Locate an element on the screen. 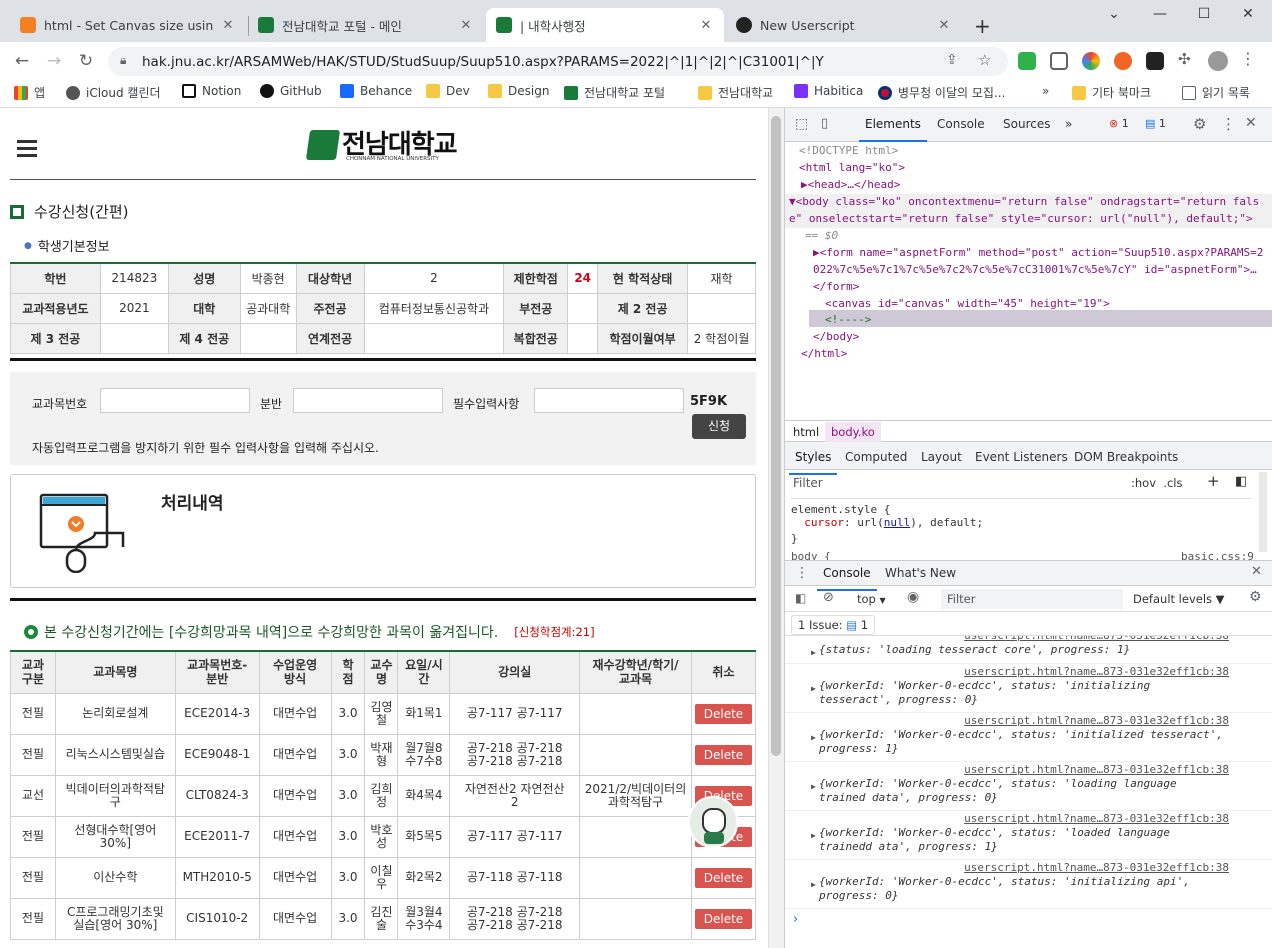  dom-line: </form> is located at coordinates (836, 286).